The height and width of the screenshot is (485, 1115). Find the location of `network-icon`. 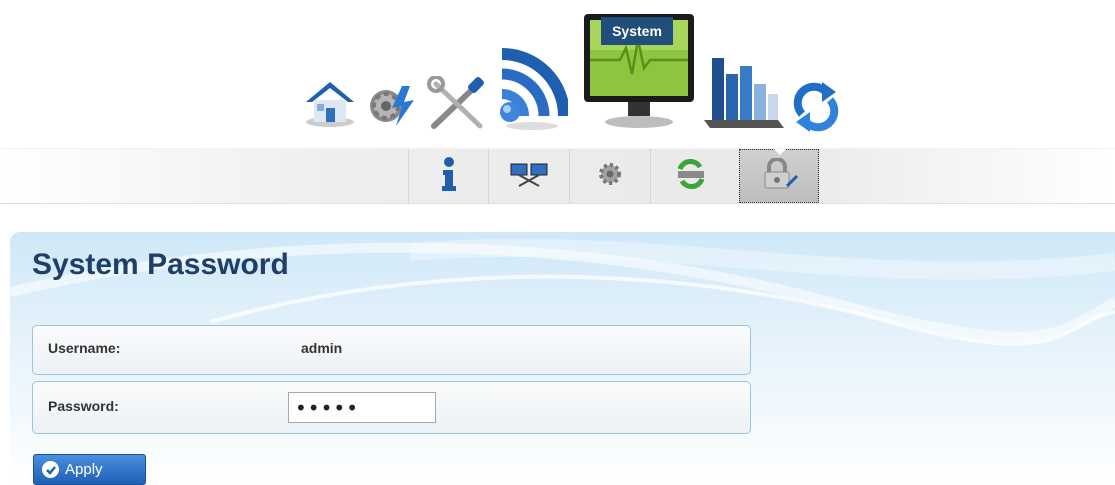

network-icon is located at coordinates (529, 176).